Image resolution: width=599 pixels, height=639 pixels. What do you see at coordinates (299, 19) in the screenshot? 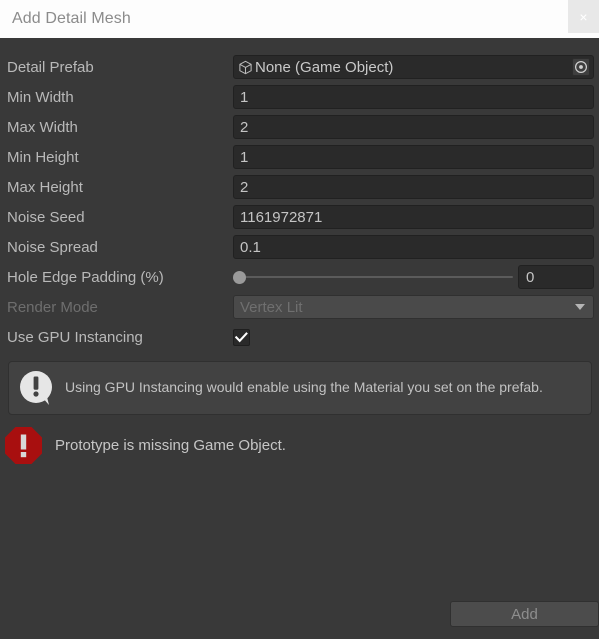
I see `window-titlebar: Add Detail Mesh ×` at bounding box center [299, 19].